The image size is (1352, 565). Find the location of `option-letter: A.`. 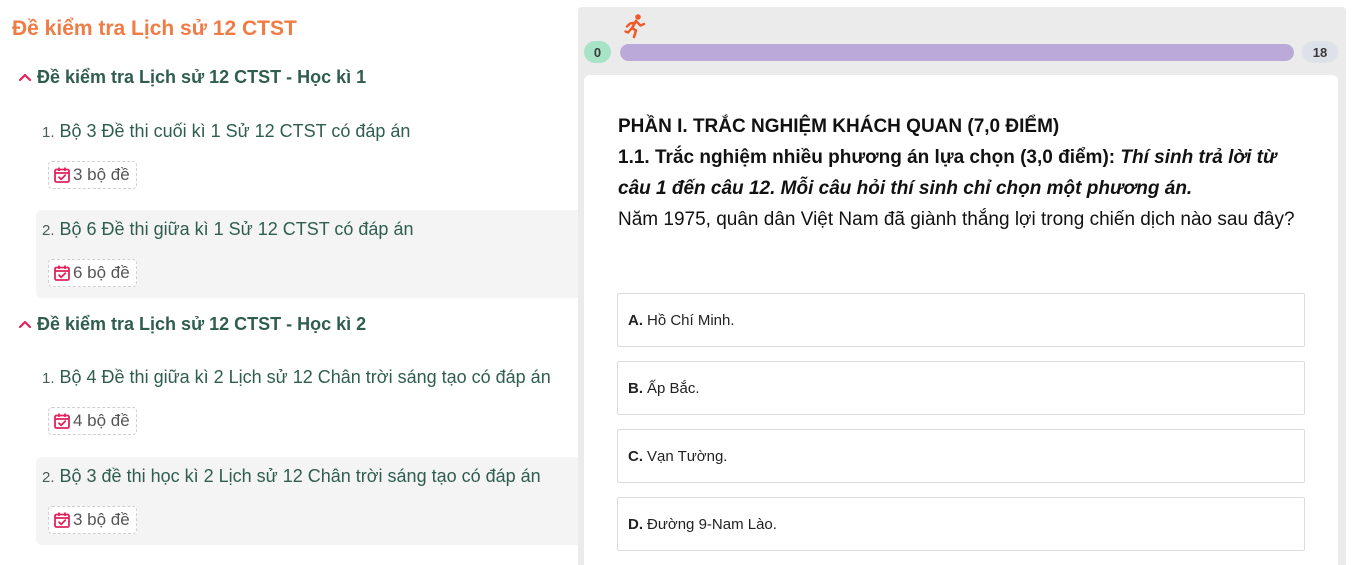

option-letter: A. is located at coordinates (635, 320).